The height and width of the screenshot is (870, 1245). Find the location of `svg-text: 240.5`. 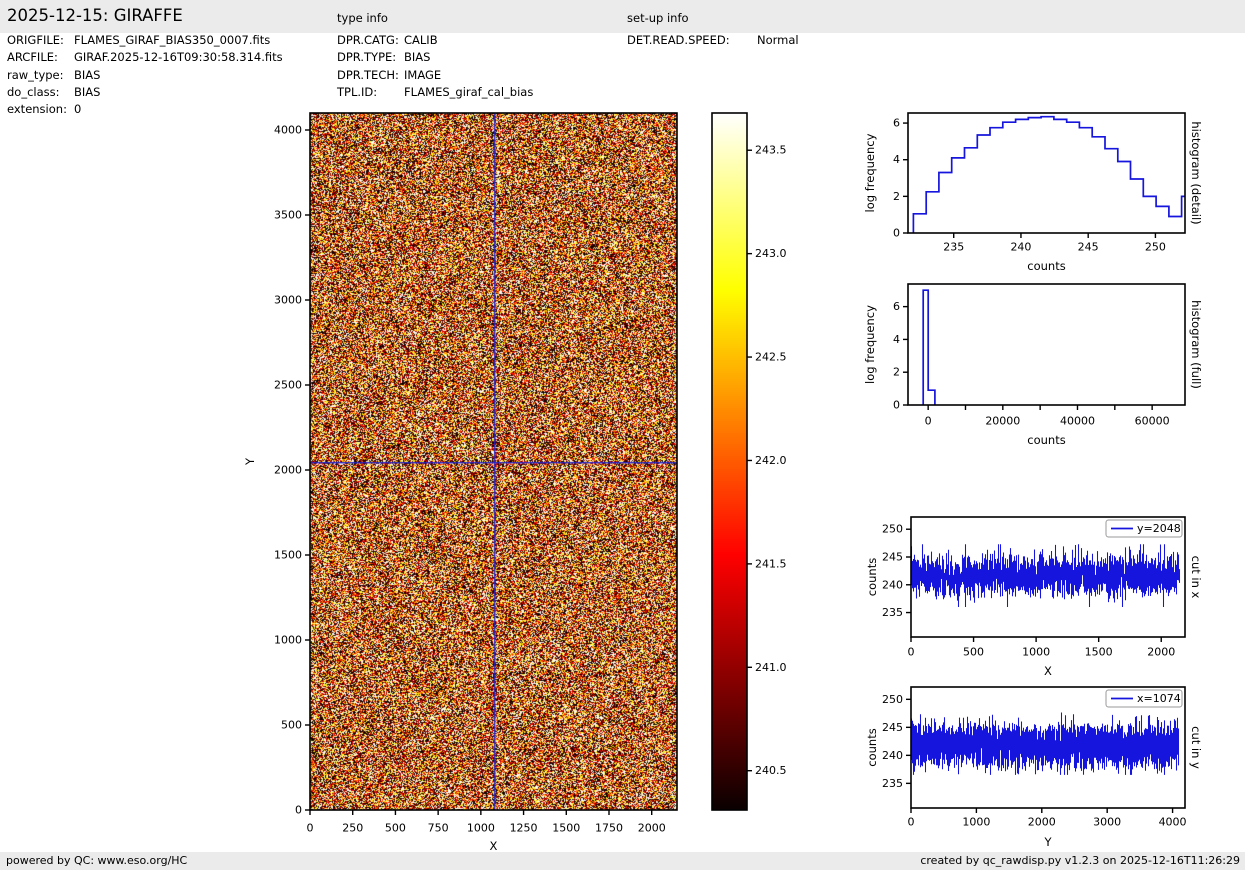

svg-text: 240.5 is located at coordinates (771, 770).